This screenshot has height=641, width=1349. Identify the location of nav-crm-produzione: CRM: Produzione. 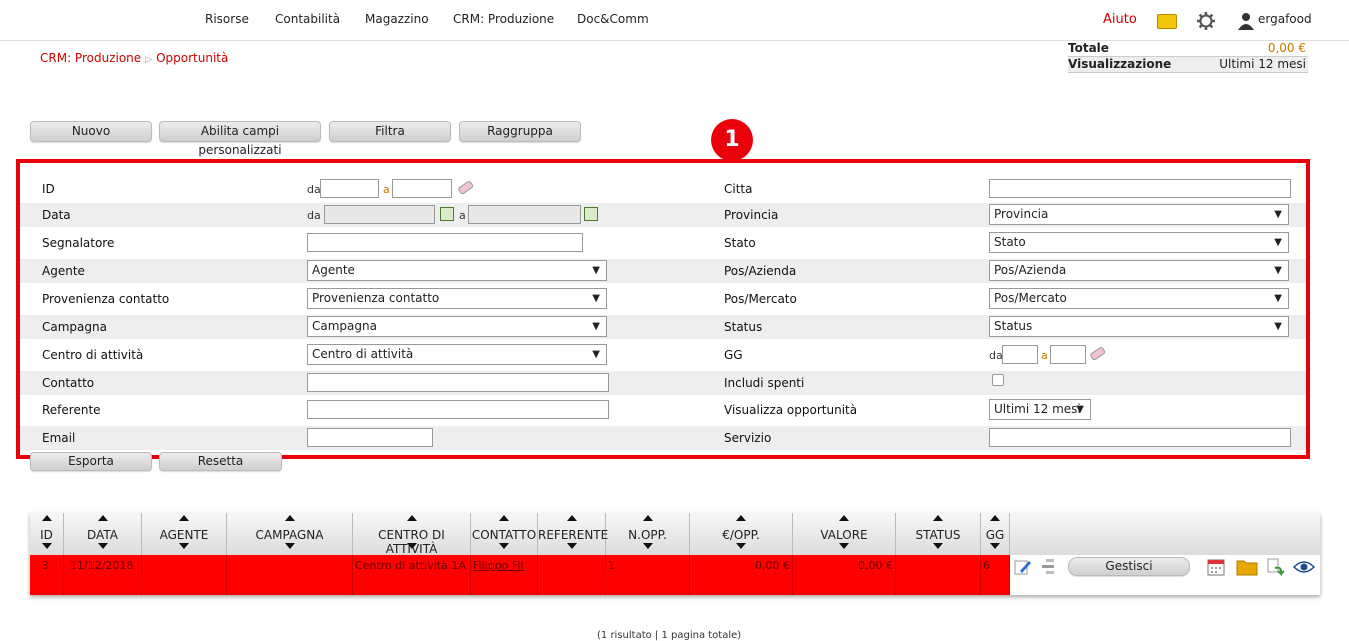
(503, 19).